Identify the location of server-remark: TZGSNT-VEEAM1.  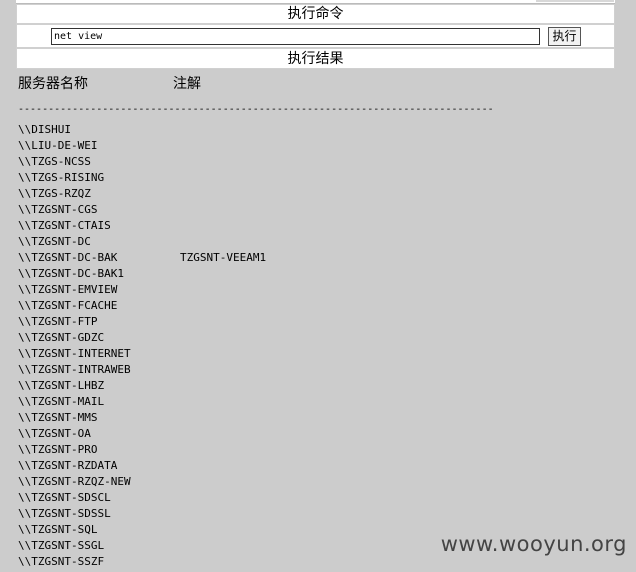
(223, 257).